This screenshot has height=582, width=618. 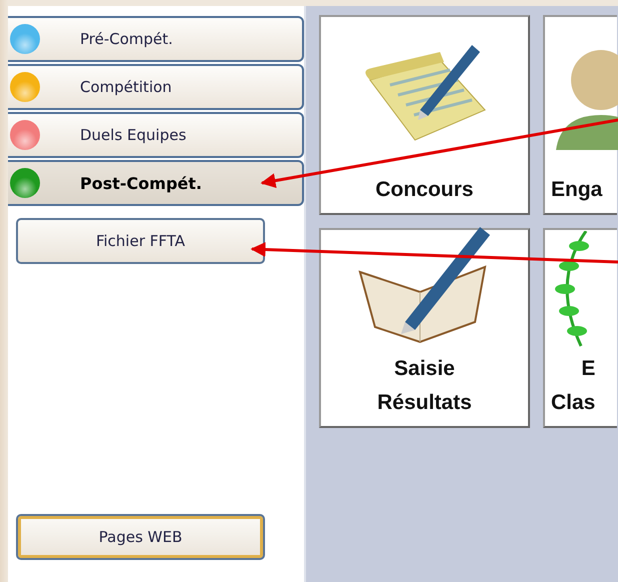 What do you see at coordinates (156, 87) in the screenshot?
I see `nav-tab: Compétition` at bounding box center [156, 87].